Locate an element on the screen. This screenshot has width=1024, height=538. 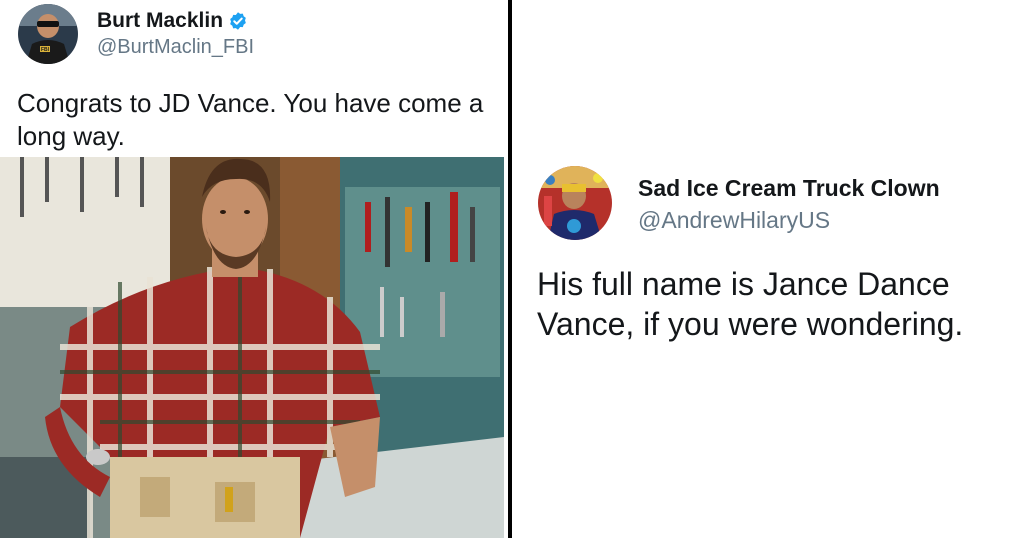
right-tweet-avatar is located at coordinates (575, 203).